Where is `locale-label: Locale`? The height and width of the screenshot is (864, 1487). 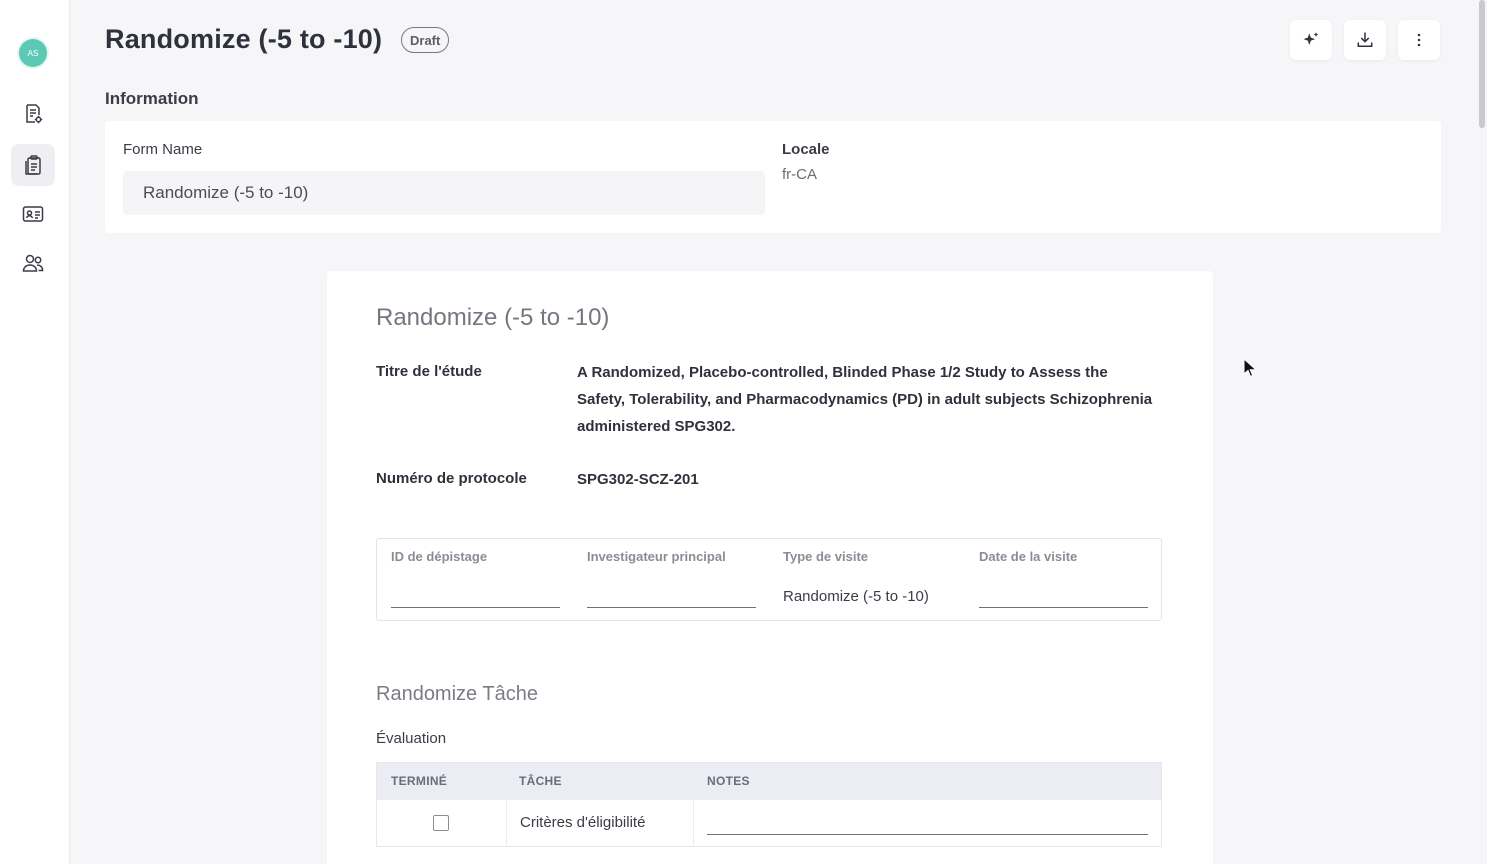 locale-label: Locale is located at coordinates (806, 149).